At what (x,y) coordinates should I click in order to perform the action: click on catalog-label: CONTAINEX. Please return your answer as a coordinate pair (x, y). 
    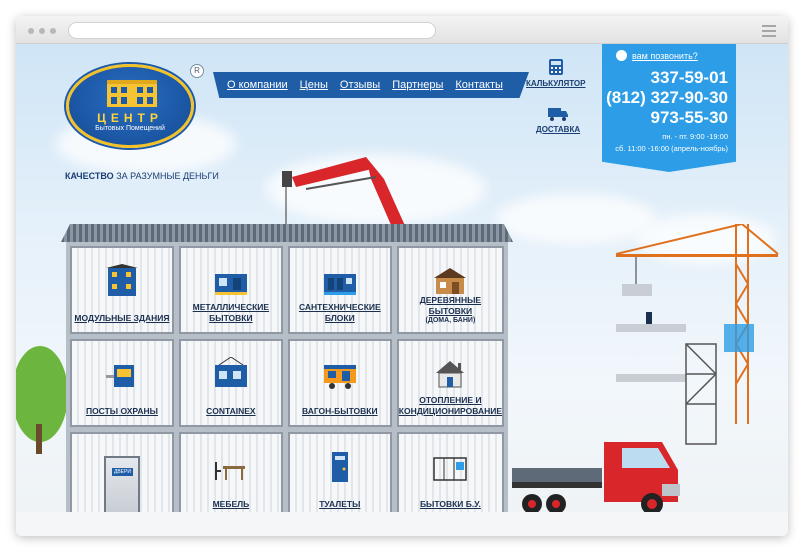
    Looking at the image, I should click on (231, 411).